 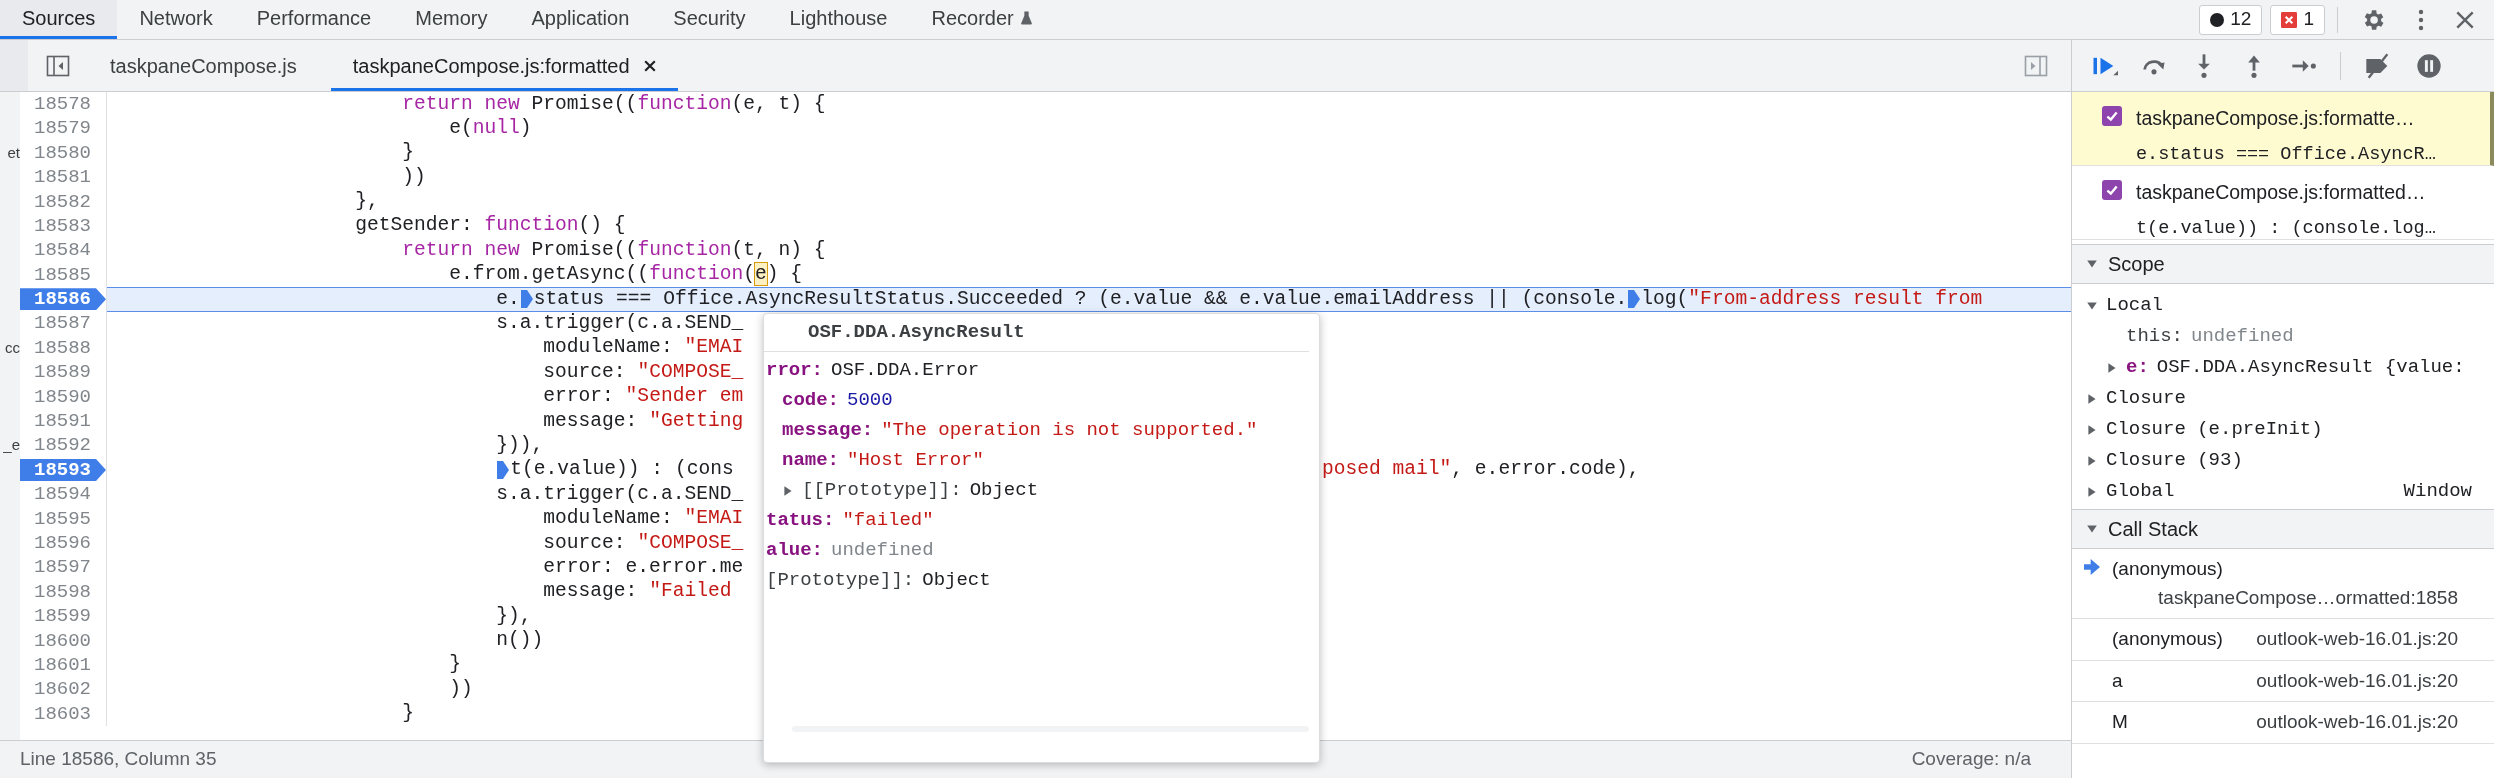 What do you see at coordinates (414, 177) in the screenshot?
I see `code-text: ))` at bounding box center [414, 177].